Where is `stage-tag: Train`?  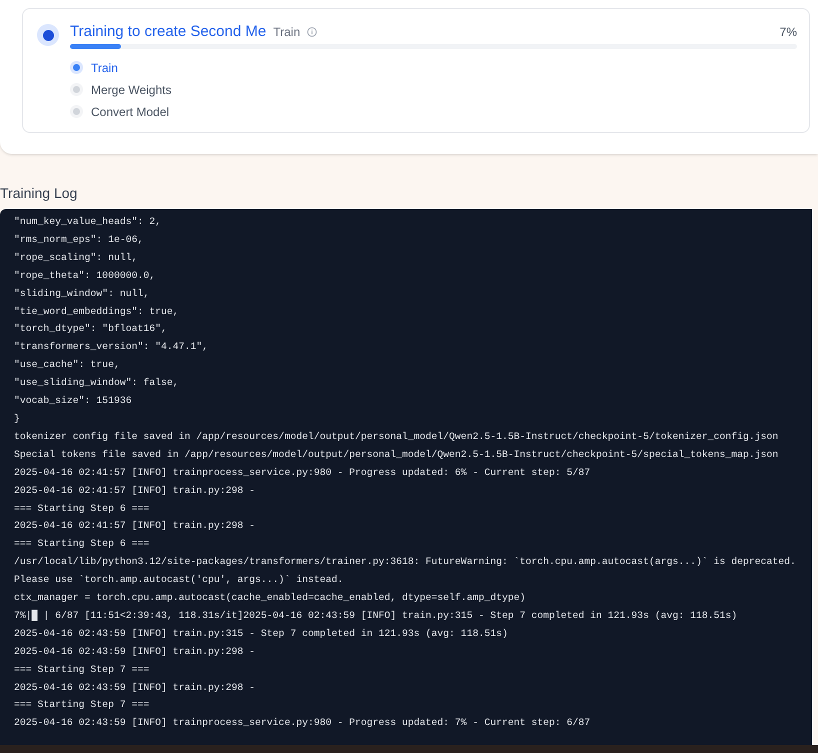
stage-tag: Train is located at coordinates (286, 32).